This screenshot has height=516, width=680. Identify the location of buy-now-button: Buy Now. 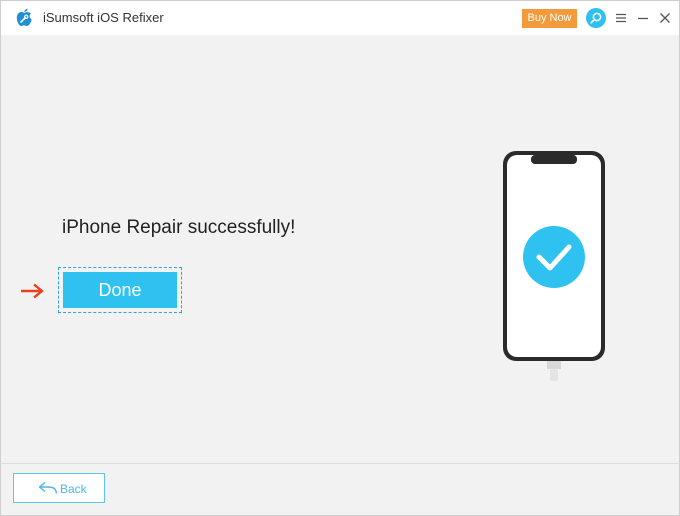
(549, 18).